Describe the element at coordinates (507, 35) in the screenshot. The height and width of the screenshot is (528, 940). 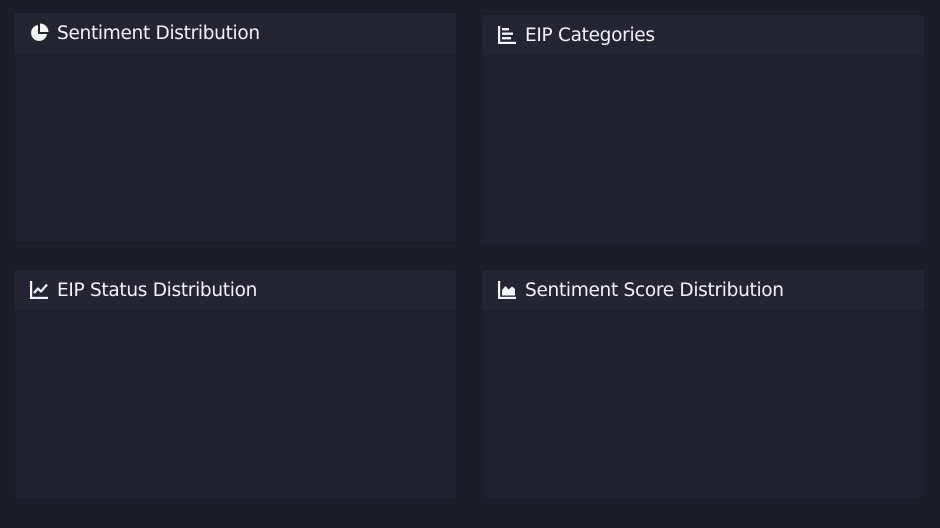
I see `bar-chart-icon` at that location.